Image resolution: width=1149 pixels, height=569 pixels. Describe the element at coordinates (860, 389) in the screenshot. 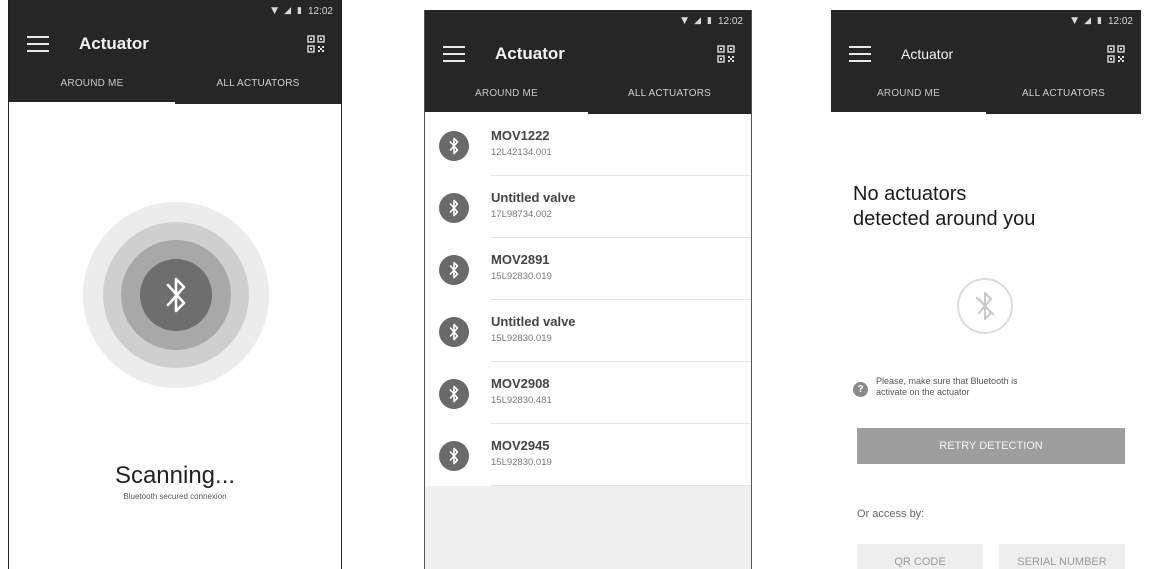

I see `help-icon: ?` at that location.